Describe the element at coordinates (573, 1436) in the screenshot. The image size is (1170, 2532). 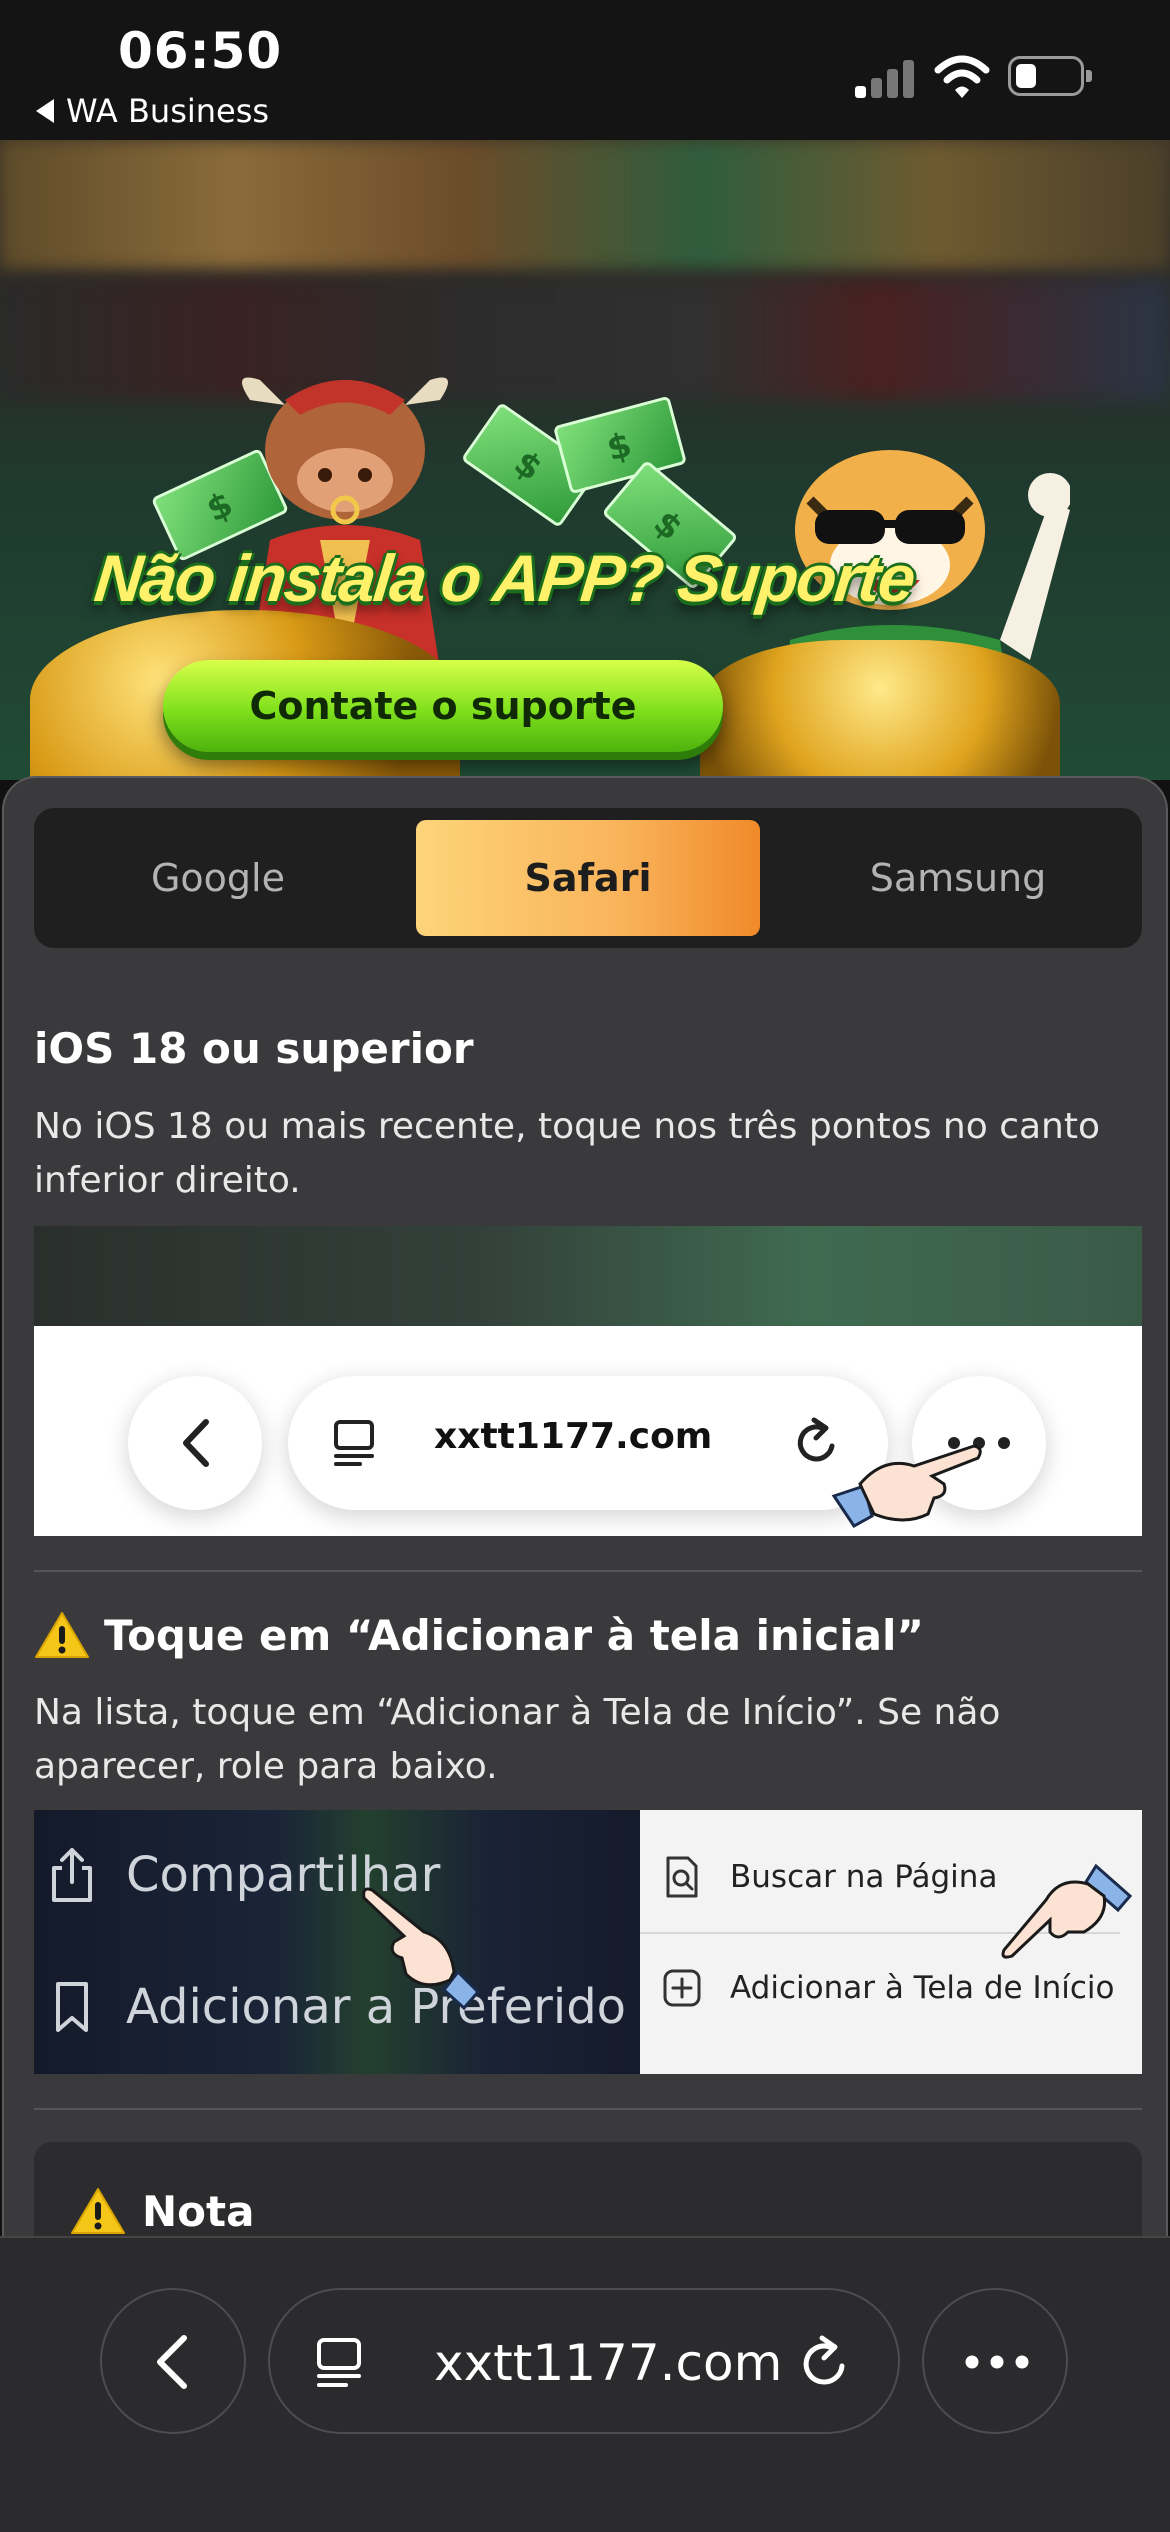
I see `illustration-url-text: xxtt1177.com` at that location.